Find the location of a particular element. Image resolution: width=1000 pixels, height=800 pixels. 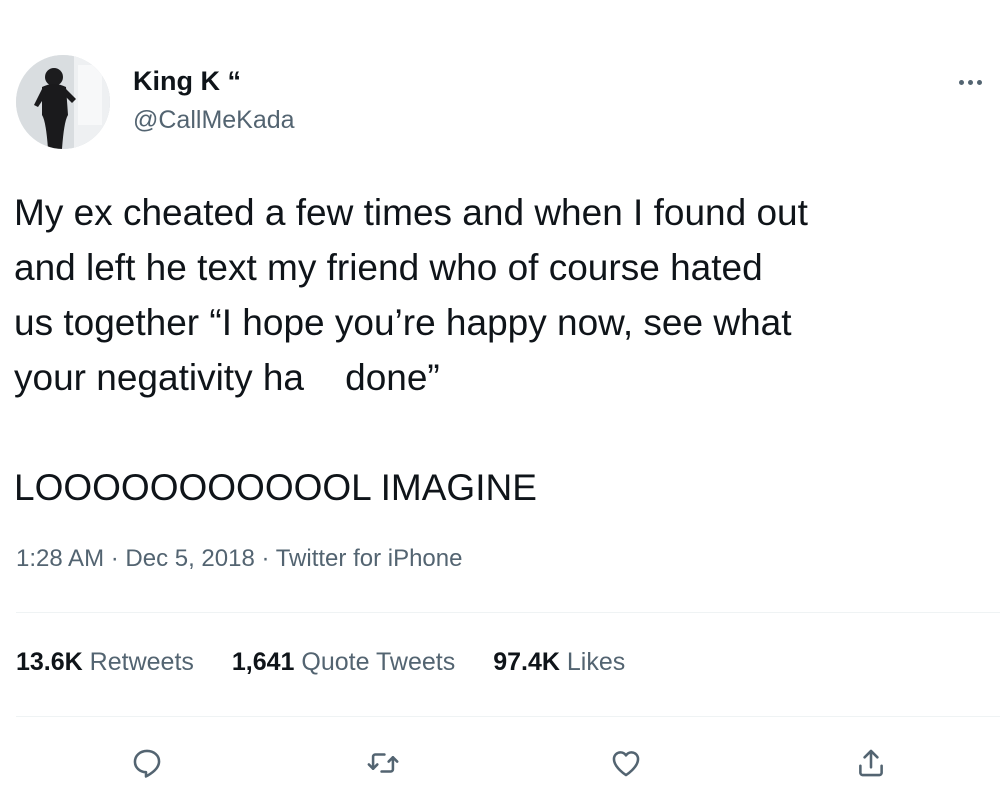

share-icon is located at coordinates (871, 763).